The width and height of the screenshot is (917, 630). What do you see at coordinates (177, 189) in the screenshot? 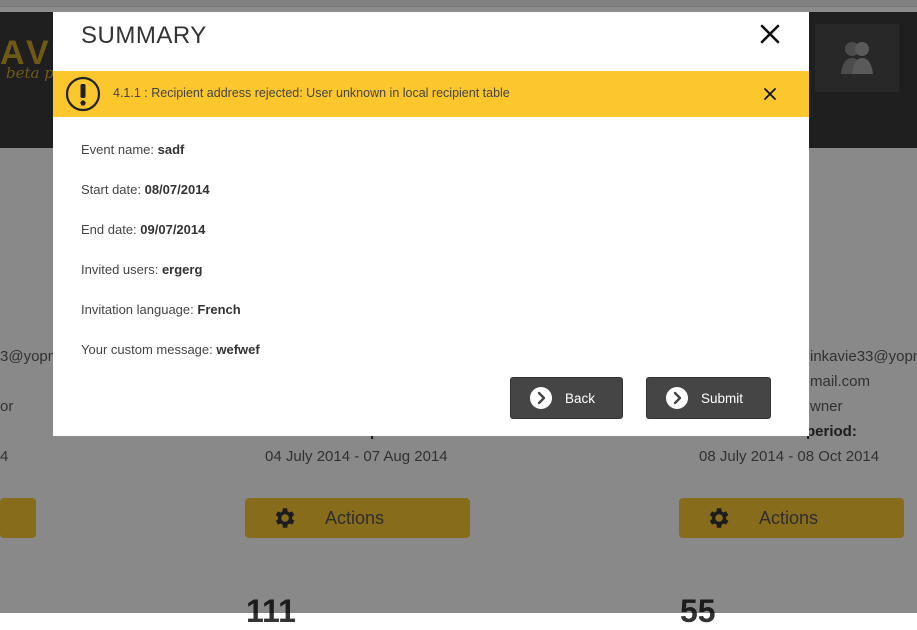
I see `field-value: 08/07/2014` at bounding box center [177, 189].